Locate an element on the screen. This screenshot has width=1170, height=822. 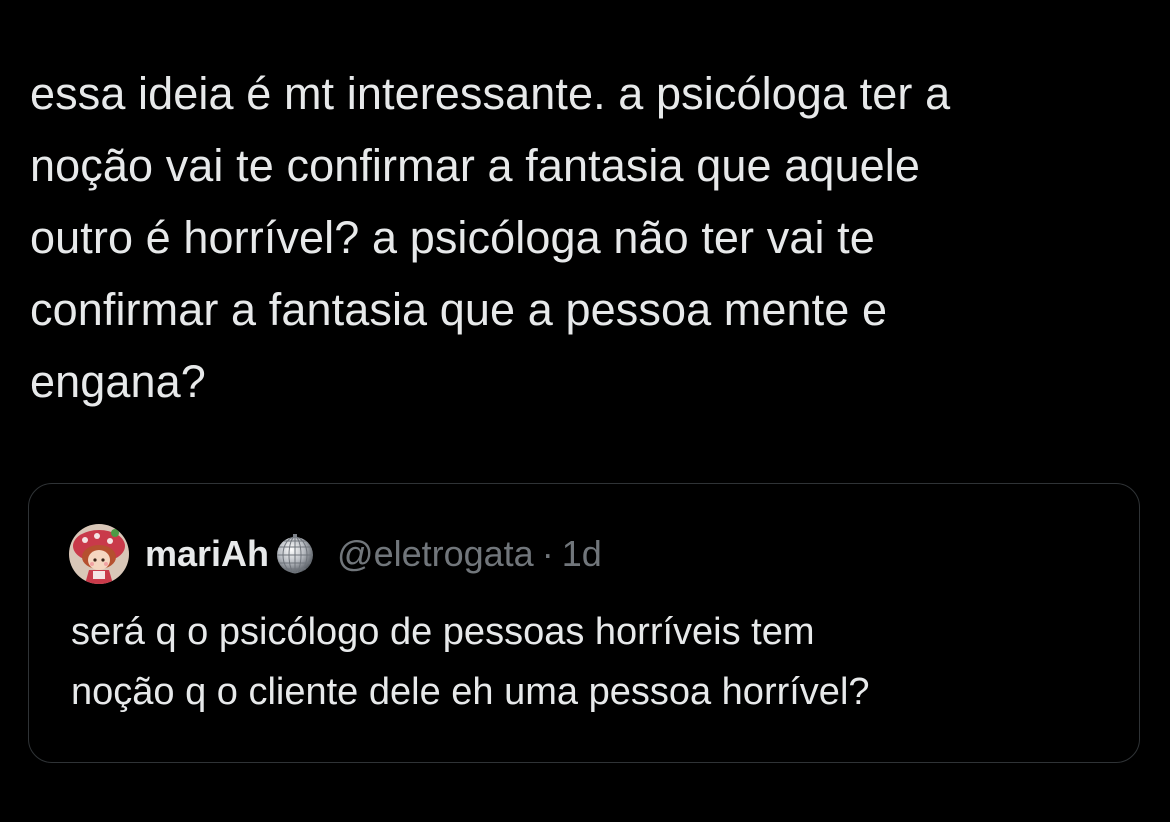
avatar is located at coordinates (99, 554).